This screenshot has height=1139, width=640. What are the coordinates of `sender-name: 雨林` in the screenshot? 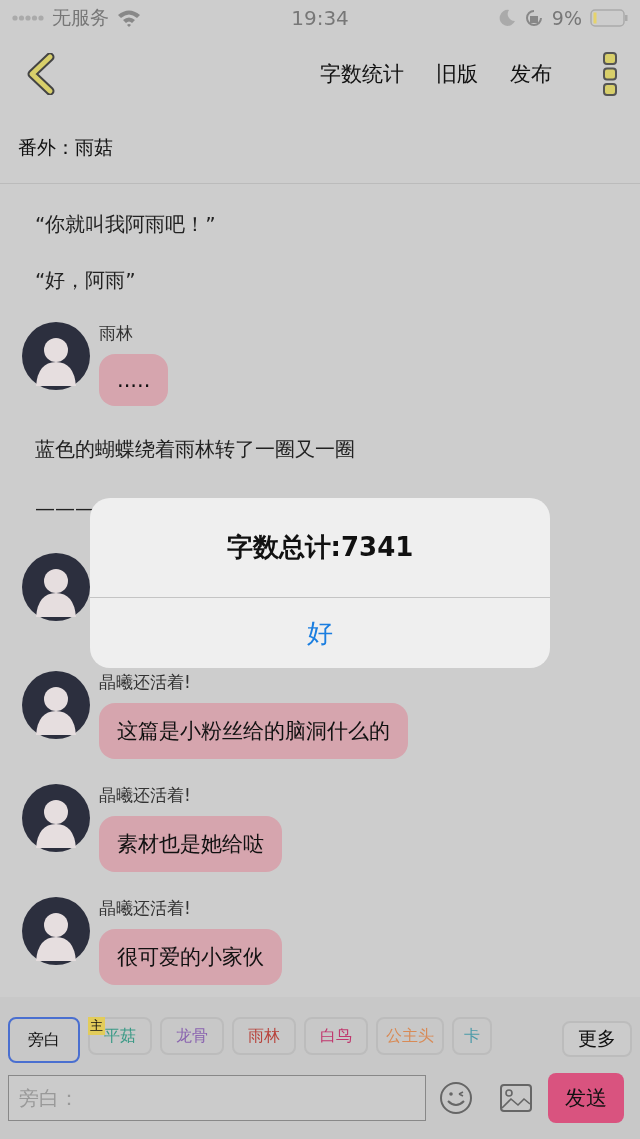 It's located at (116, 333).